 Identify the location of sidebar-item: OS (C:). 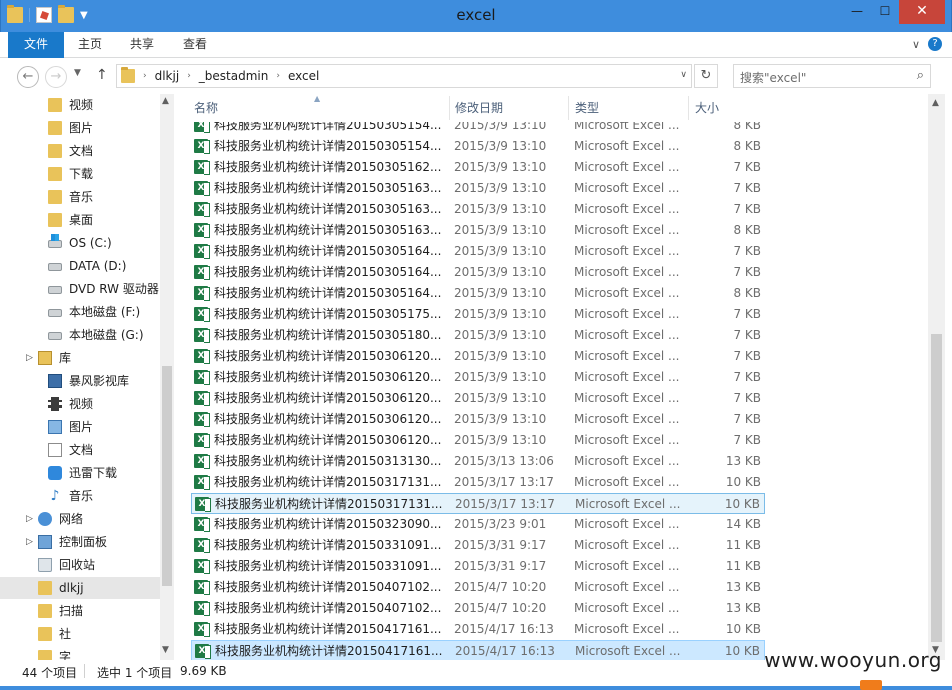
(80, 243).